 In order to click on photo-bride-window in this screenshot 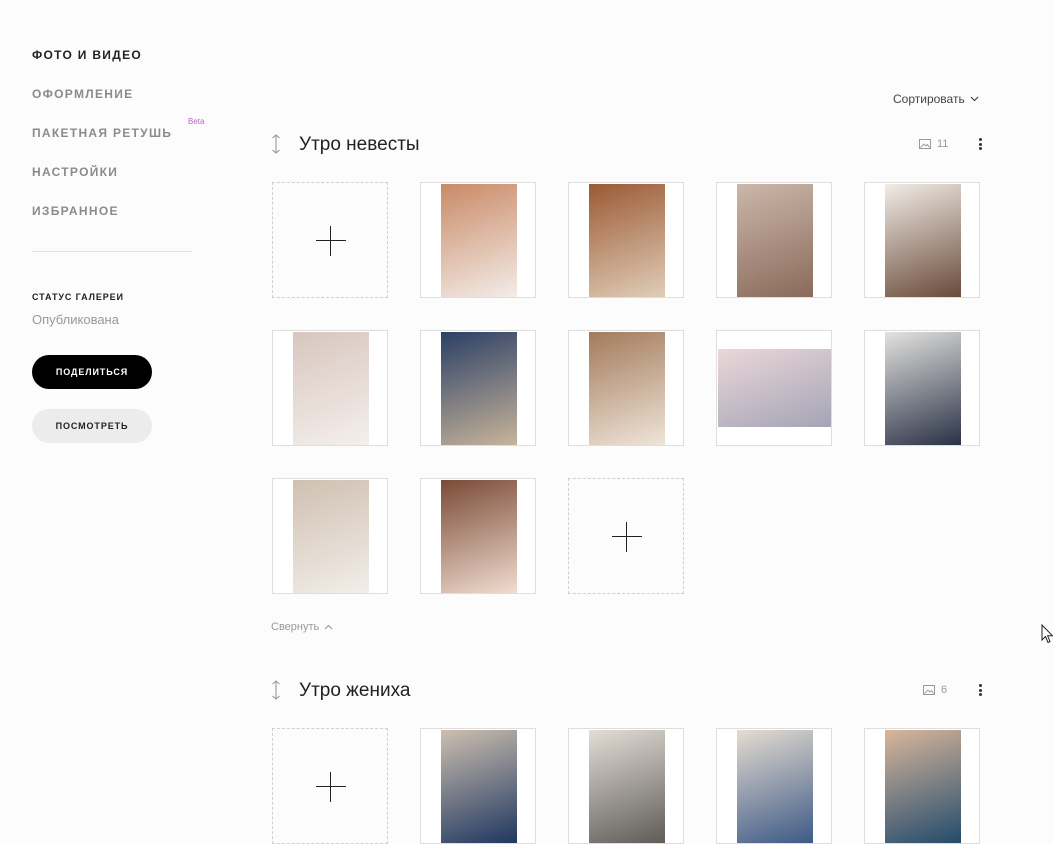, I will do `click(331, 536)`.